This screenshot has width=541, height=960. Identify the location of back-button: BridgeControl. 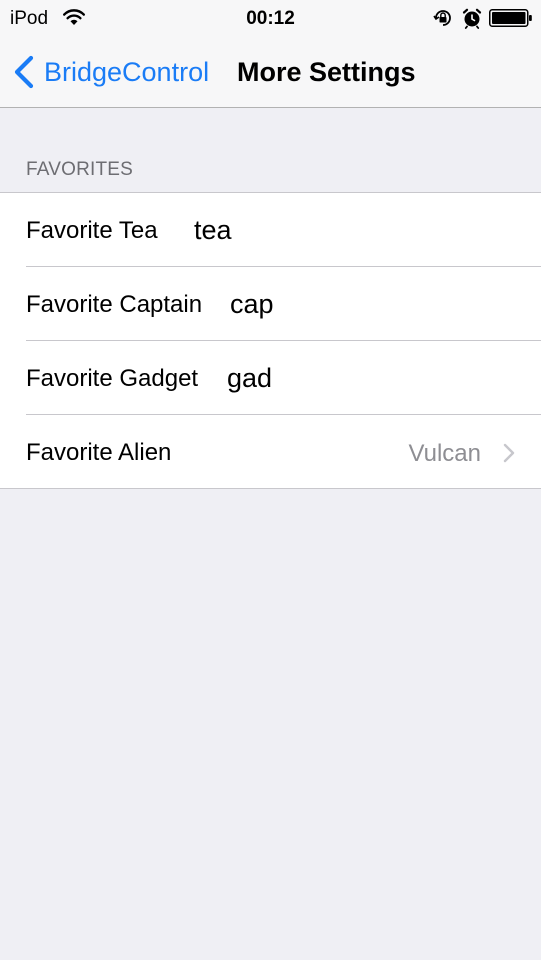
(110, 72).